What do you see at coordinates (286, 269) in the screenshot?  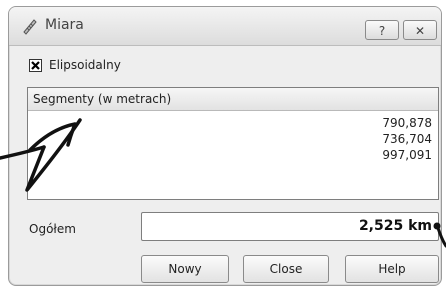 I see `close-button: Close` at bounding box center [286, 269].